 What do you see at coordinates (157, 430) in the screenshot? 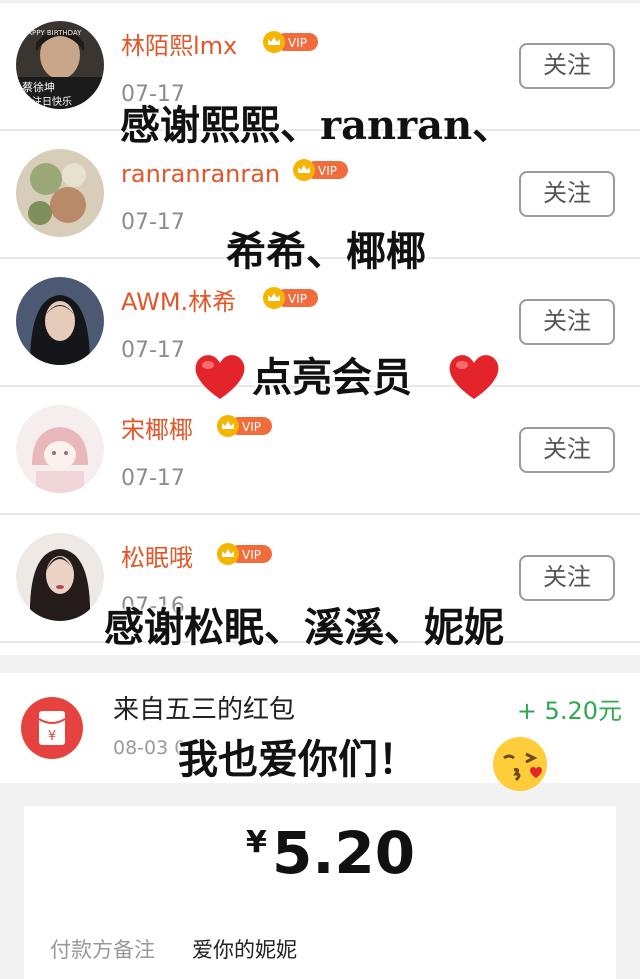
I see `username: 宋椰椰` at bounding box center [157, 430].